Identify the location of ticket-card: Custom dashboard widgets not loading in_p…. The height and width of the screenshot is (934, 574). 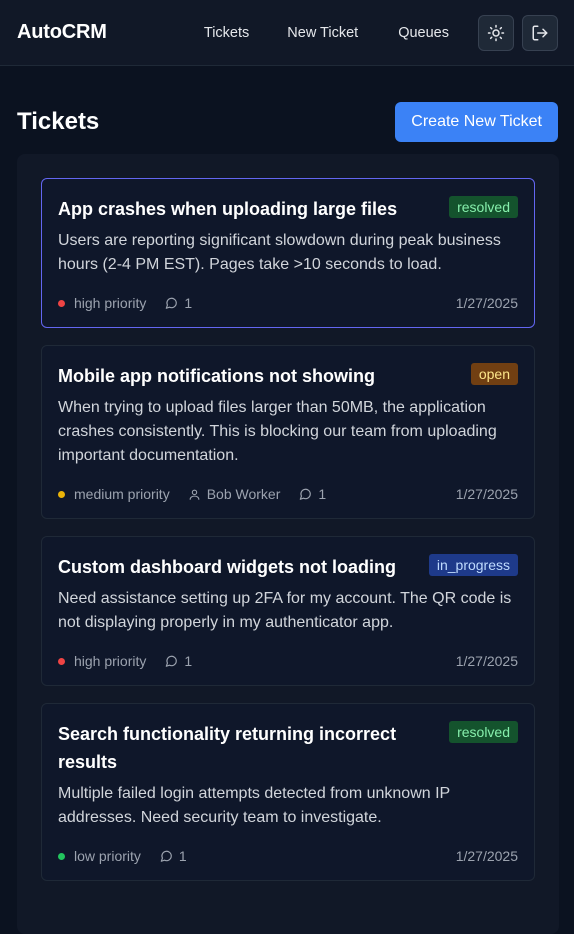
(288, 611).